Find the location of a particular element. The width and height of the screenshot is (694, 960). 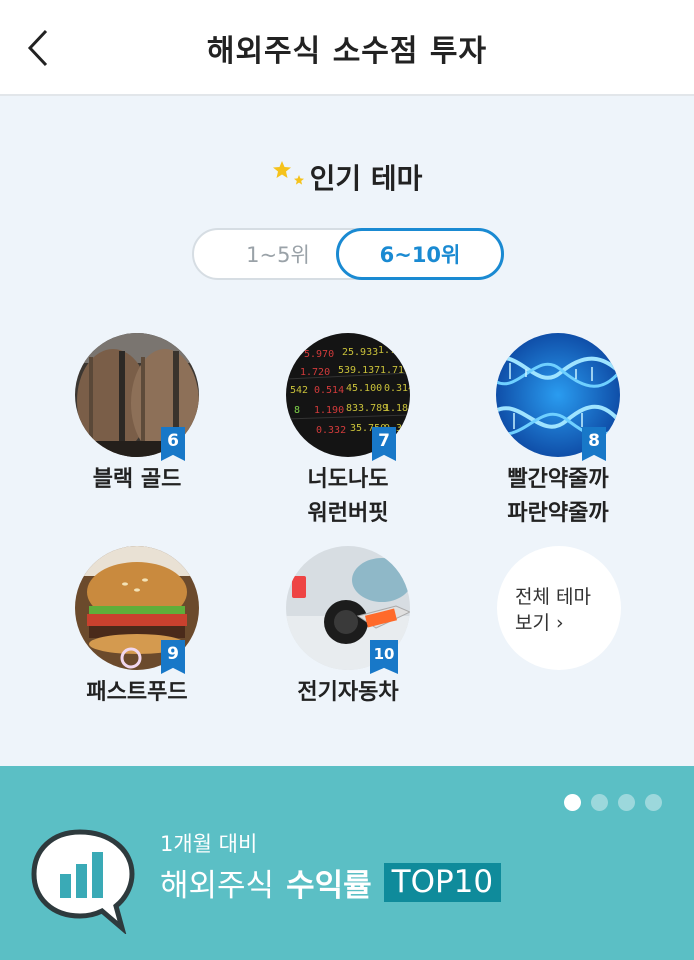

banner-title-part2: 수익률 is located at coordinates (329, 886).